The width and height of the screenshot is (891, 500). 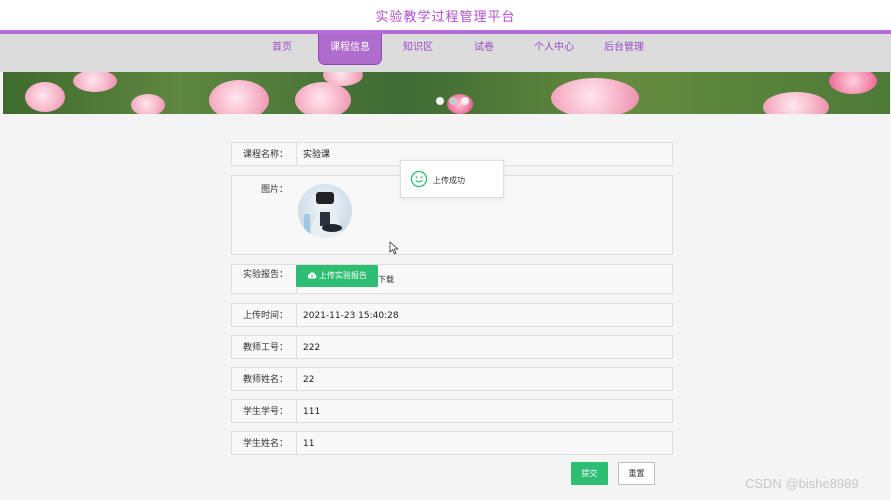 What do you see at coordinates (624, 49) in the screenshot?
I see `nav-item-admin: 后台管理` at bounding box center [624, 49].